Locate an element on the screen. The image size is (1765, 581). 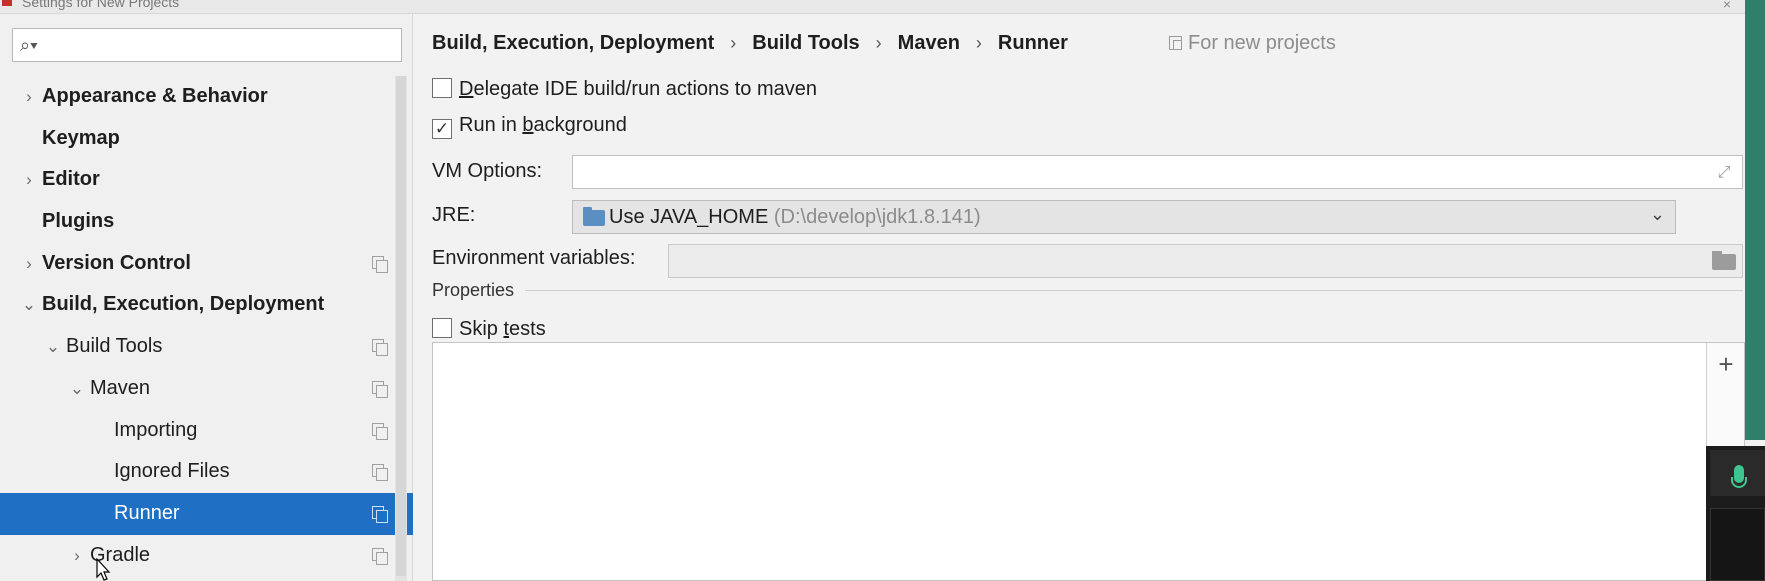
sidebar-item-appearance-behavior: › Appearance & Behavior is located at coordinates (206, 97).